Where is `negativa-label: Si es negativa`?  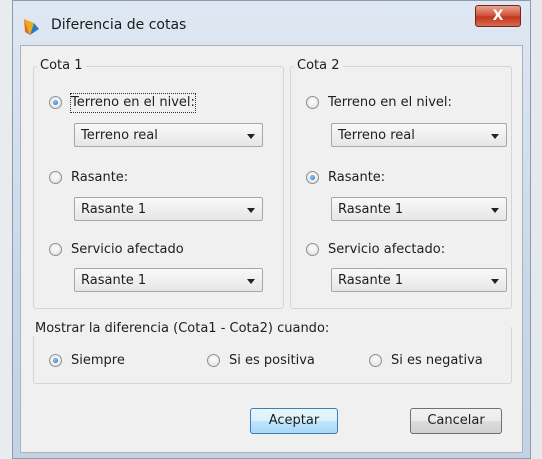
negativa-label: Si es negativa is located at coordinates (437, 360).